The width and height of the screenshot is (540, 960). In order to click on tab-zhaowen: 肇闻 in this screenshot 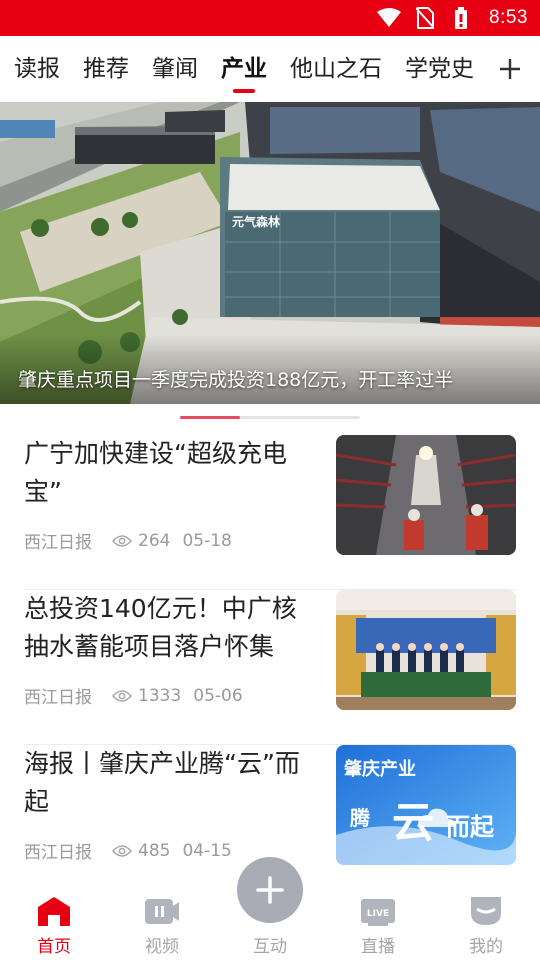, I will do `click(175, 69)`.